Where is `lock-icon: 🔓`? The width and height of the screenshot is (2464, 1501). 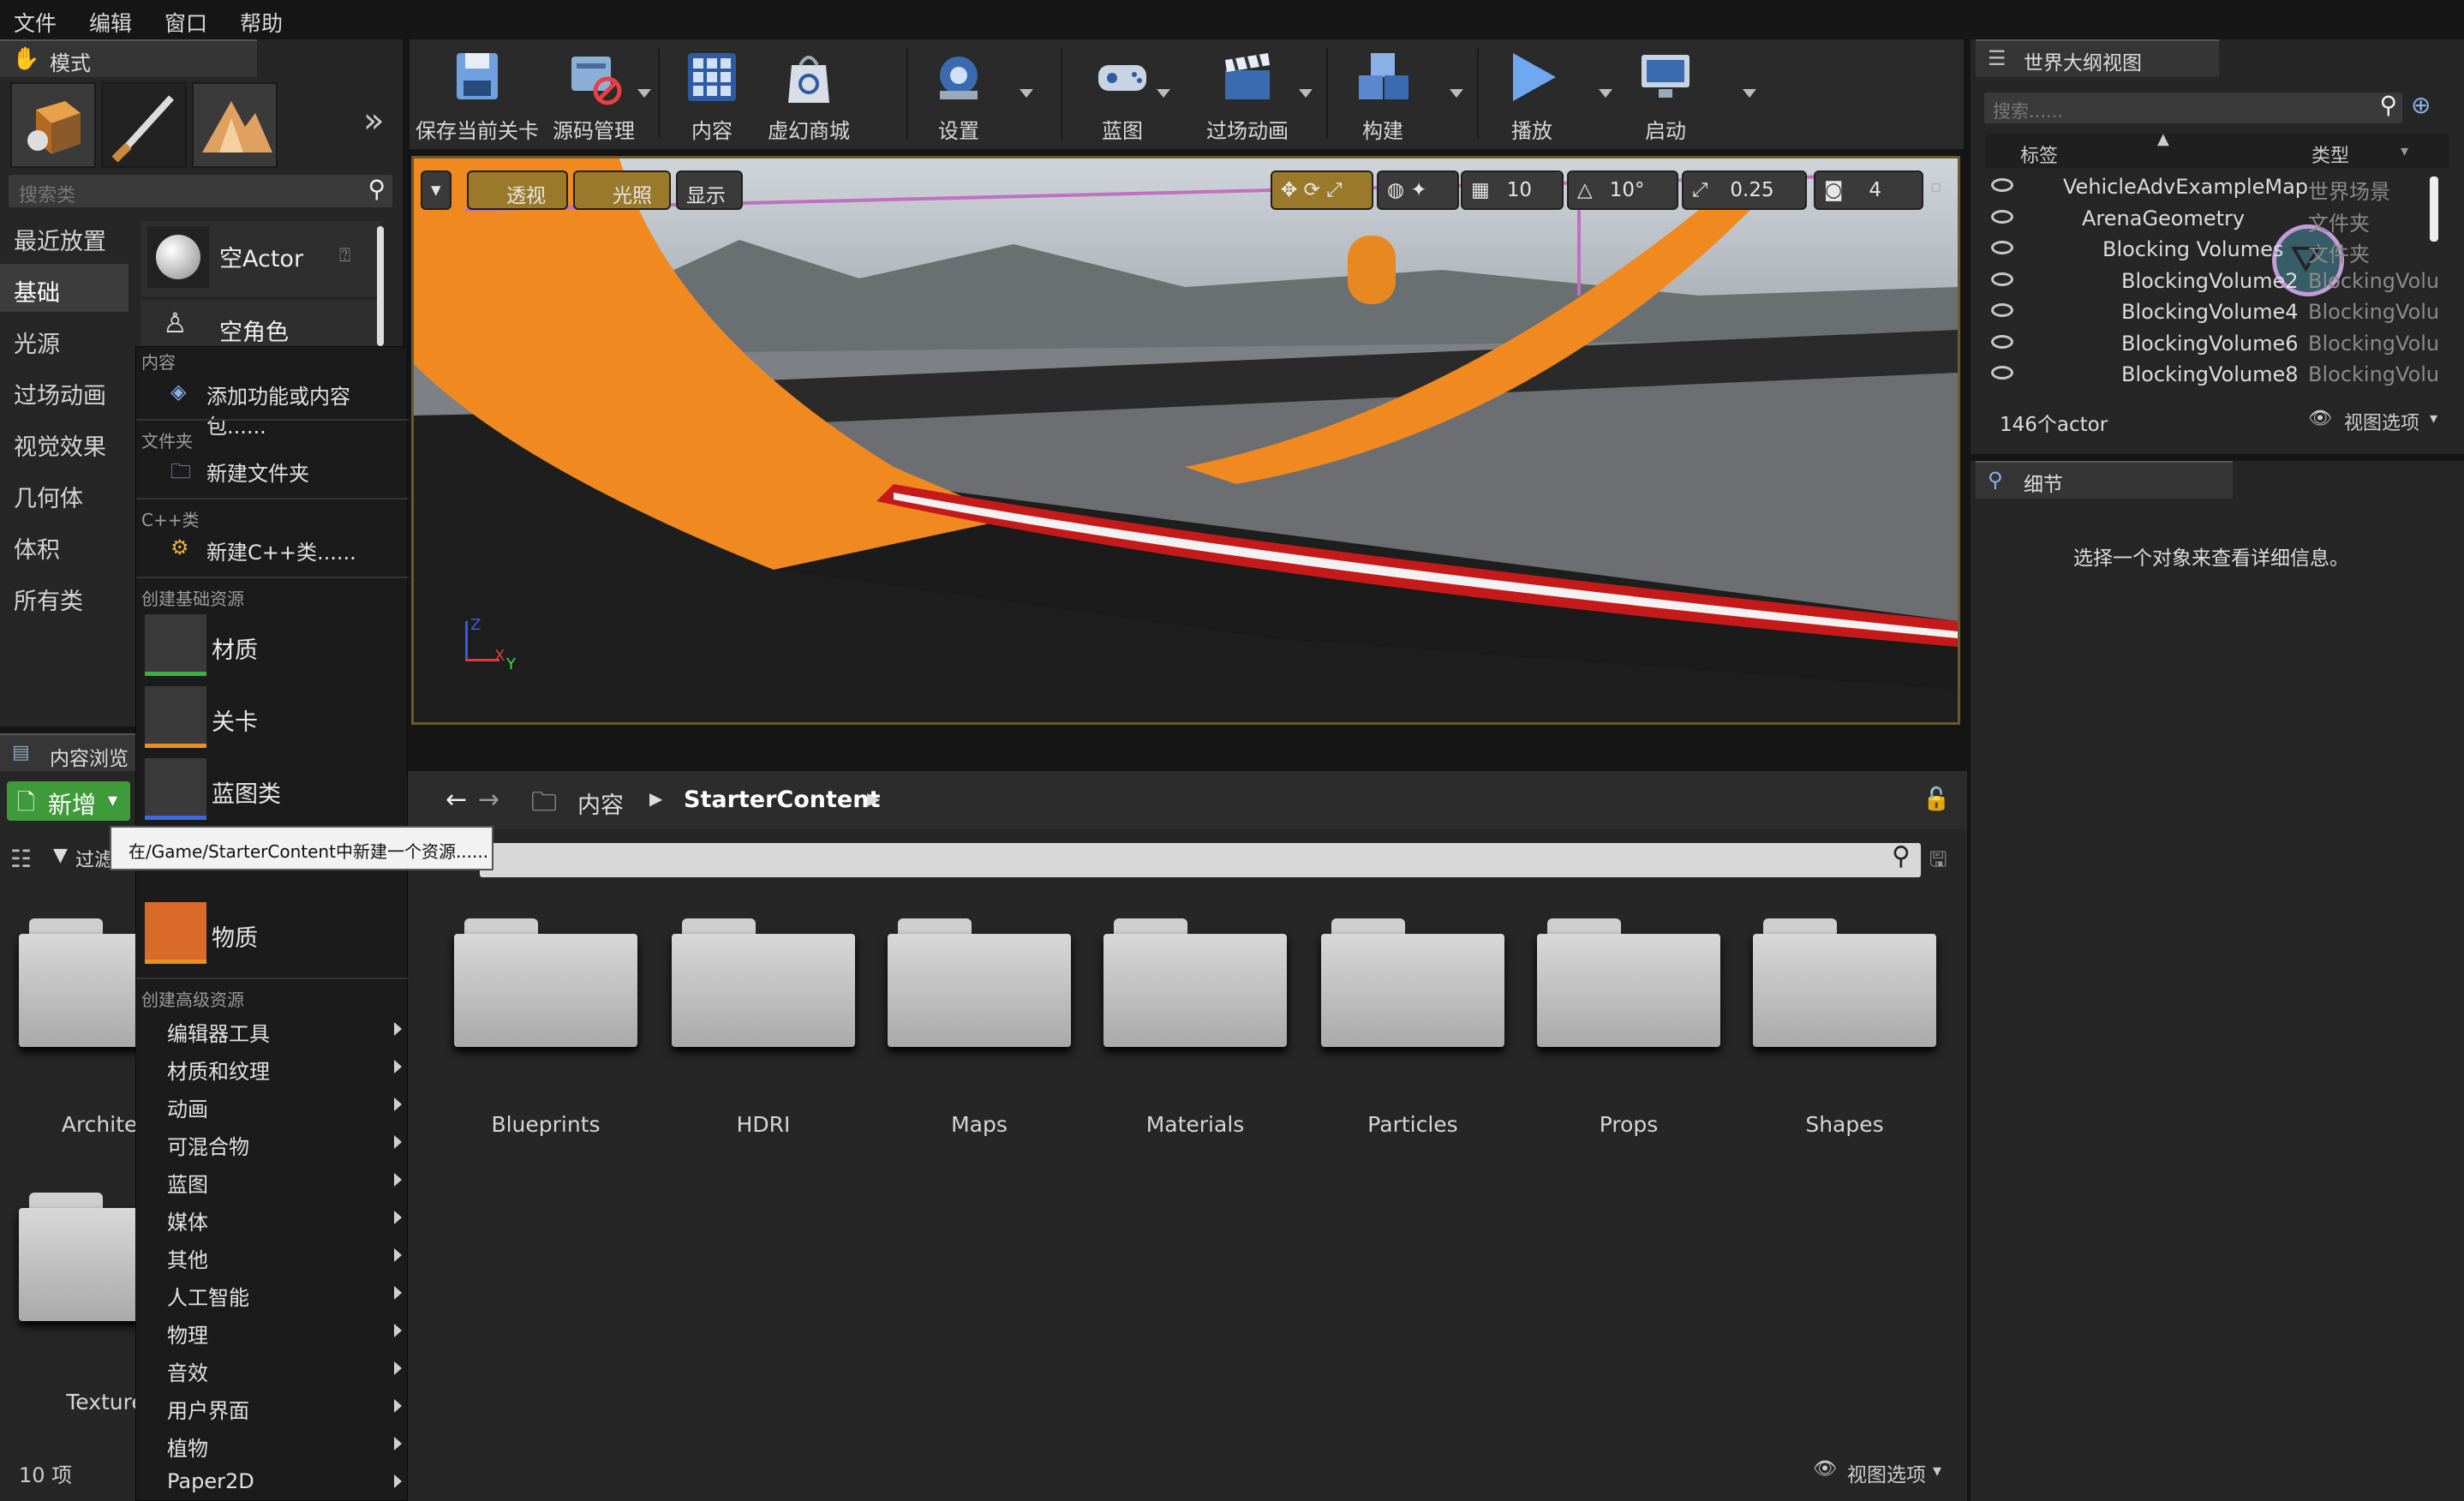
lock-icon: 🔓 is located at coordinates (1936, 799).